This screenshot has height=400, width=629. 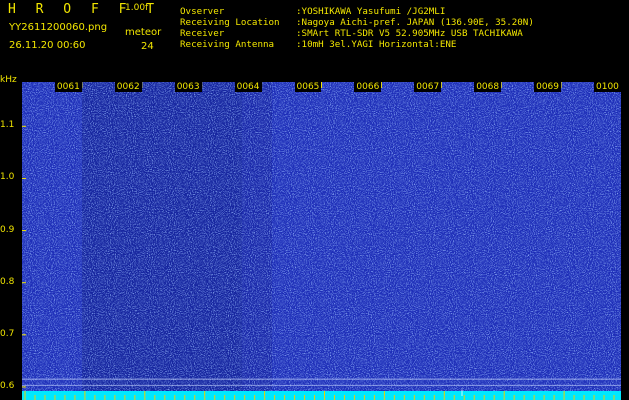 What do you see at coordinates (7, 229) in the screenshot?
I see `y-tick-label: 0.9` at bounding box center [7, 229].